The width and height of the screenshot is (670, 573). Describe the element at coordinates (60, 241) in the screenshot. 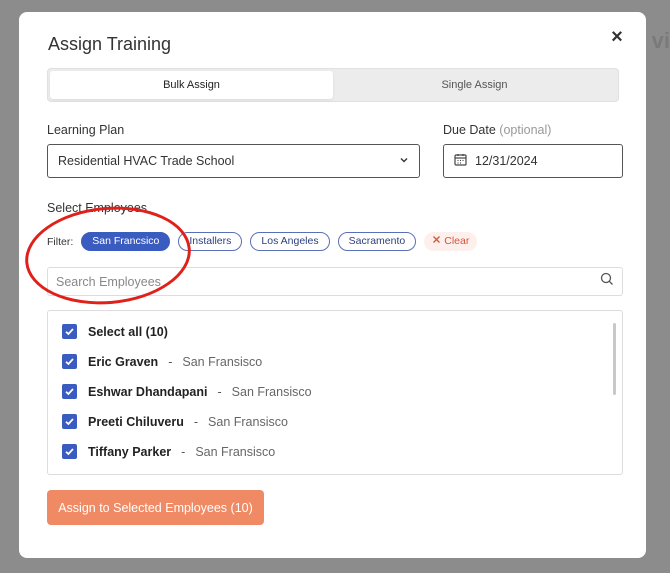

I see `filter-label: Filter:` at that location.